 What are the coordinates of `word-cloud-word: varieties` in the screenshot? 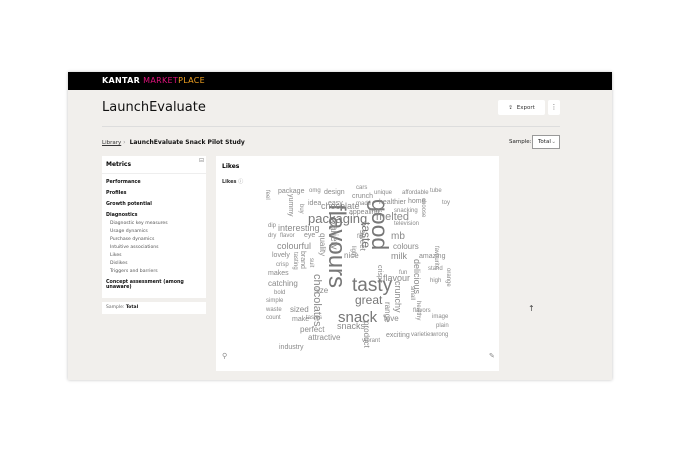 It's located at (422, 335).